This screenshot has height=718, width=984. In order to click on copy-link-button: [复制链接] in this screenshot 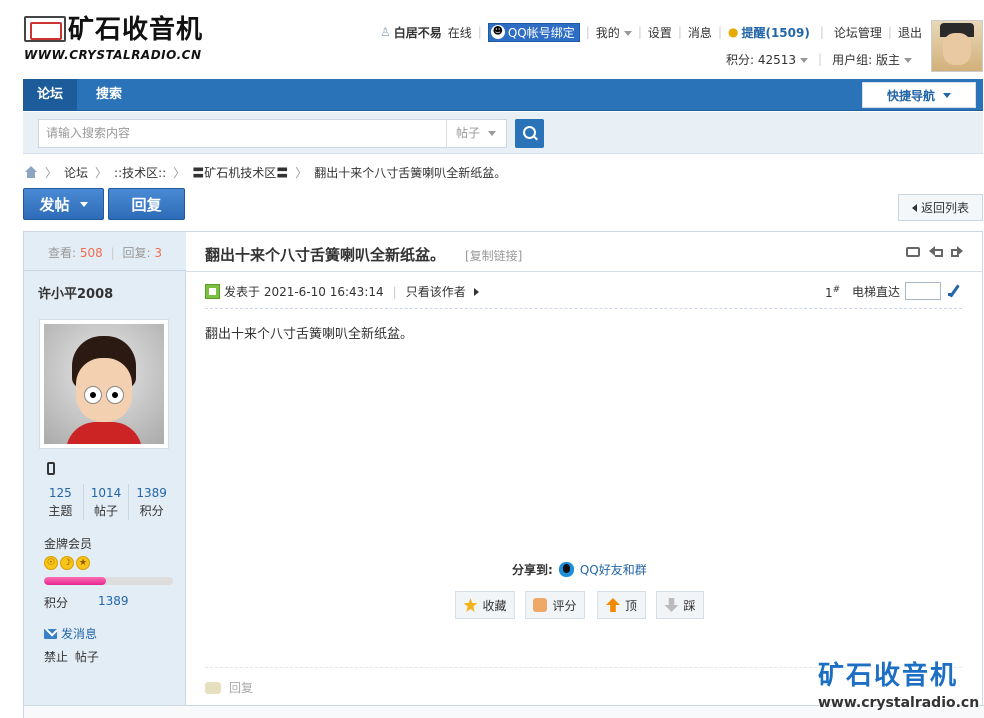, I will do `click(493, 255)`.